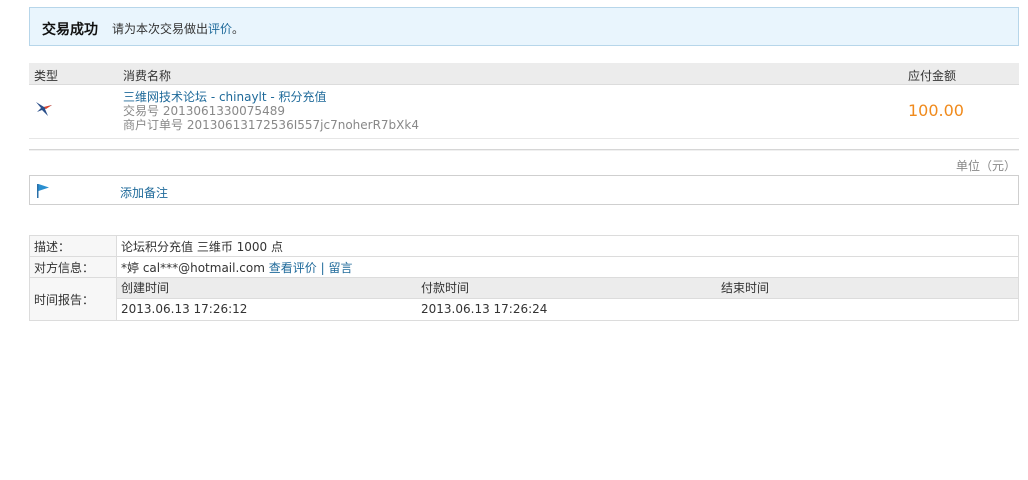  What do you see at coordinates (745, 288) in the screenshot?
I see `end-time-header: 结束时间` at bounding box center [745, 288].